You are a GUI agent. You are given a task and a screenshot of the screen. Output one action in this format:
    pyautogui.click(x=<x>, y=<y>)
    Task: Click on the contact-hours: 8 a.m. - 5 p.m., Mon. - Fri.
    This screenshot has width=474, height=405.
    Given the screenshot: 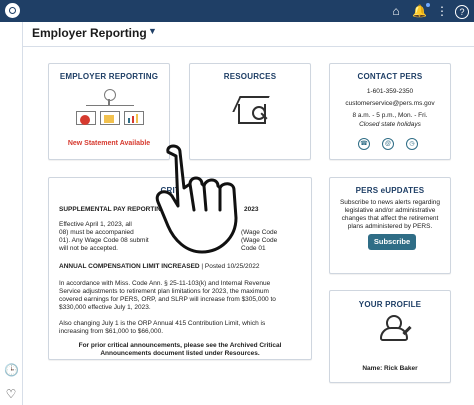 What is the action you would take?
    pyautogui.click(x=390, y=115)
    